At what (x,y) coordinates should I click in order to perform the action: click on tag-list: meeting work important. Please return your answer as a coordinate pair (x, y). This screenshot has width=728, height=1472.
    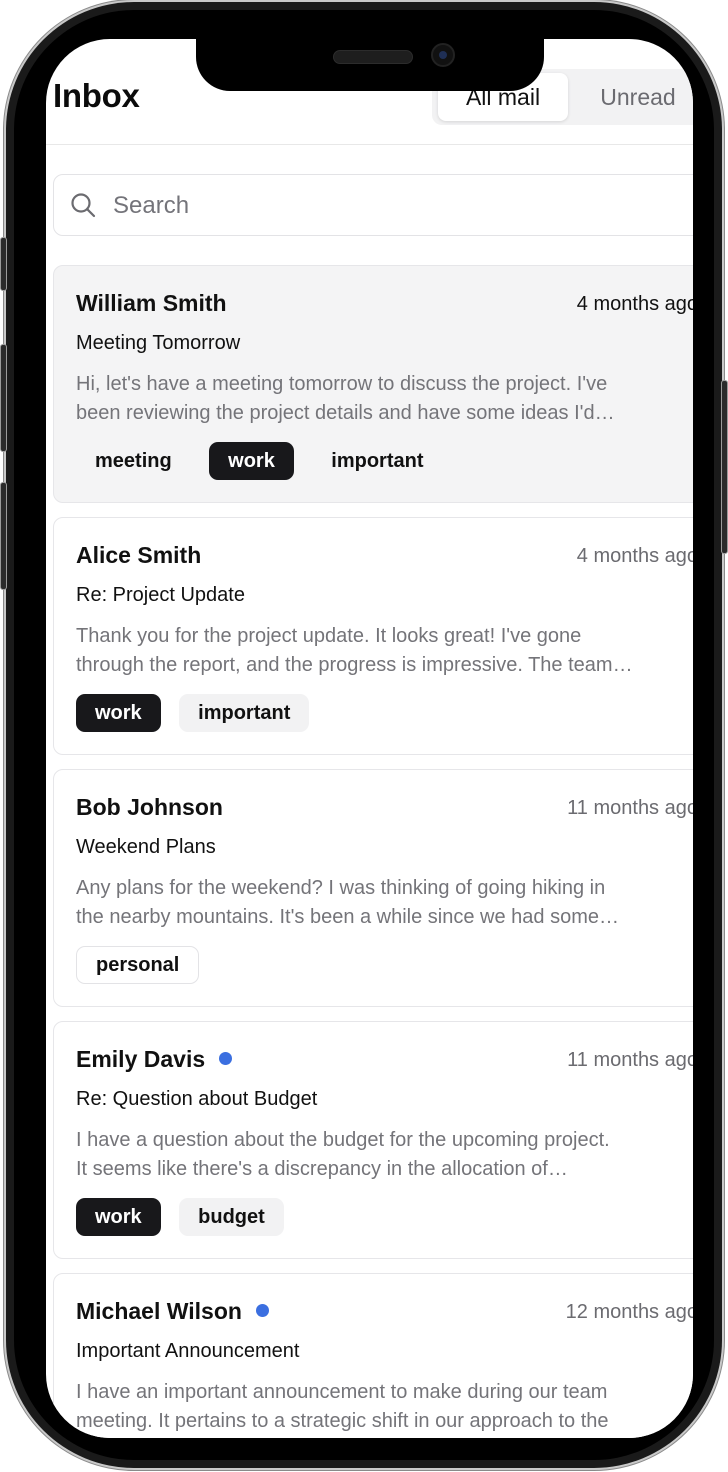
    Looking at the image, I should click on (266, 461).